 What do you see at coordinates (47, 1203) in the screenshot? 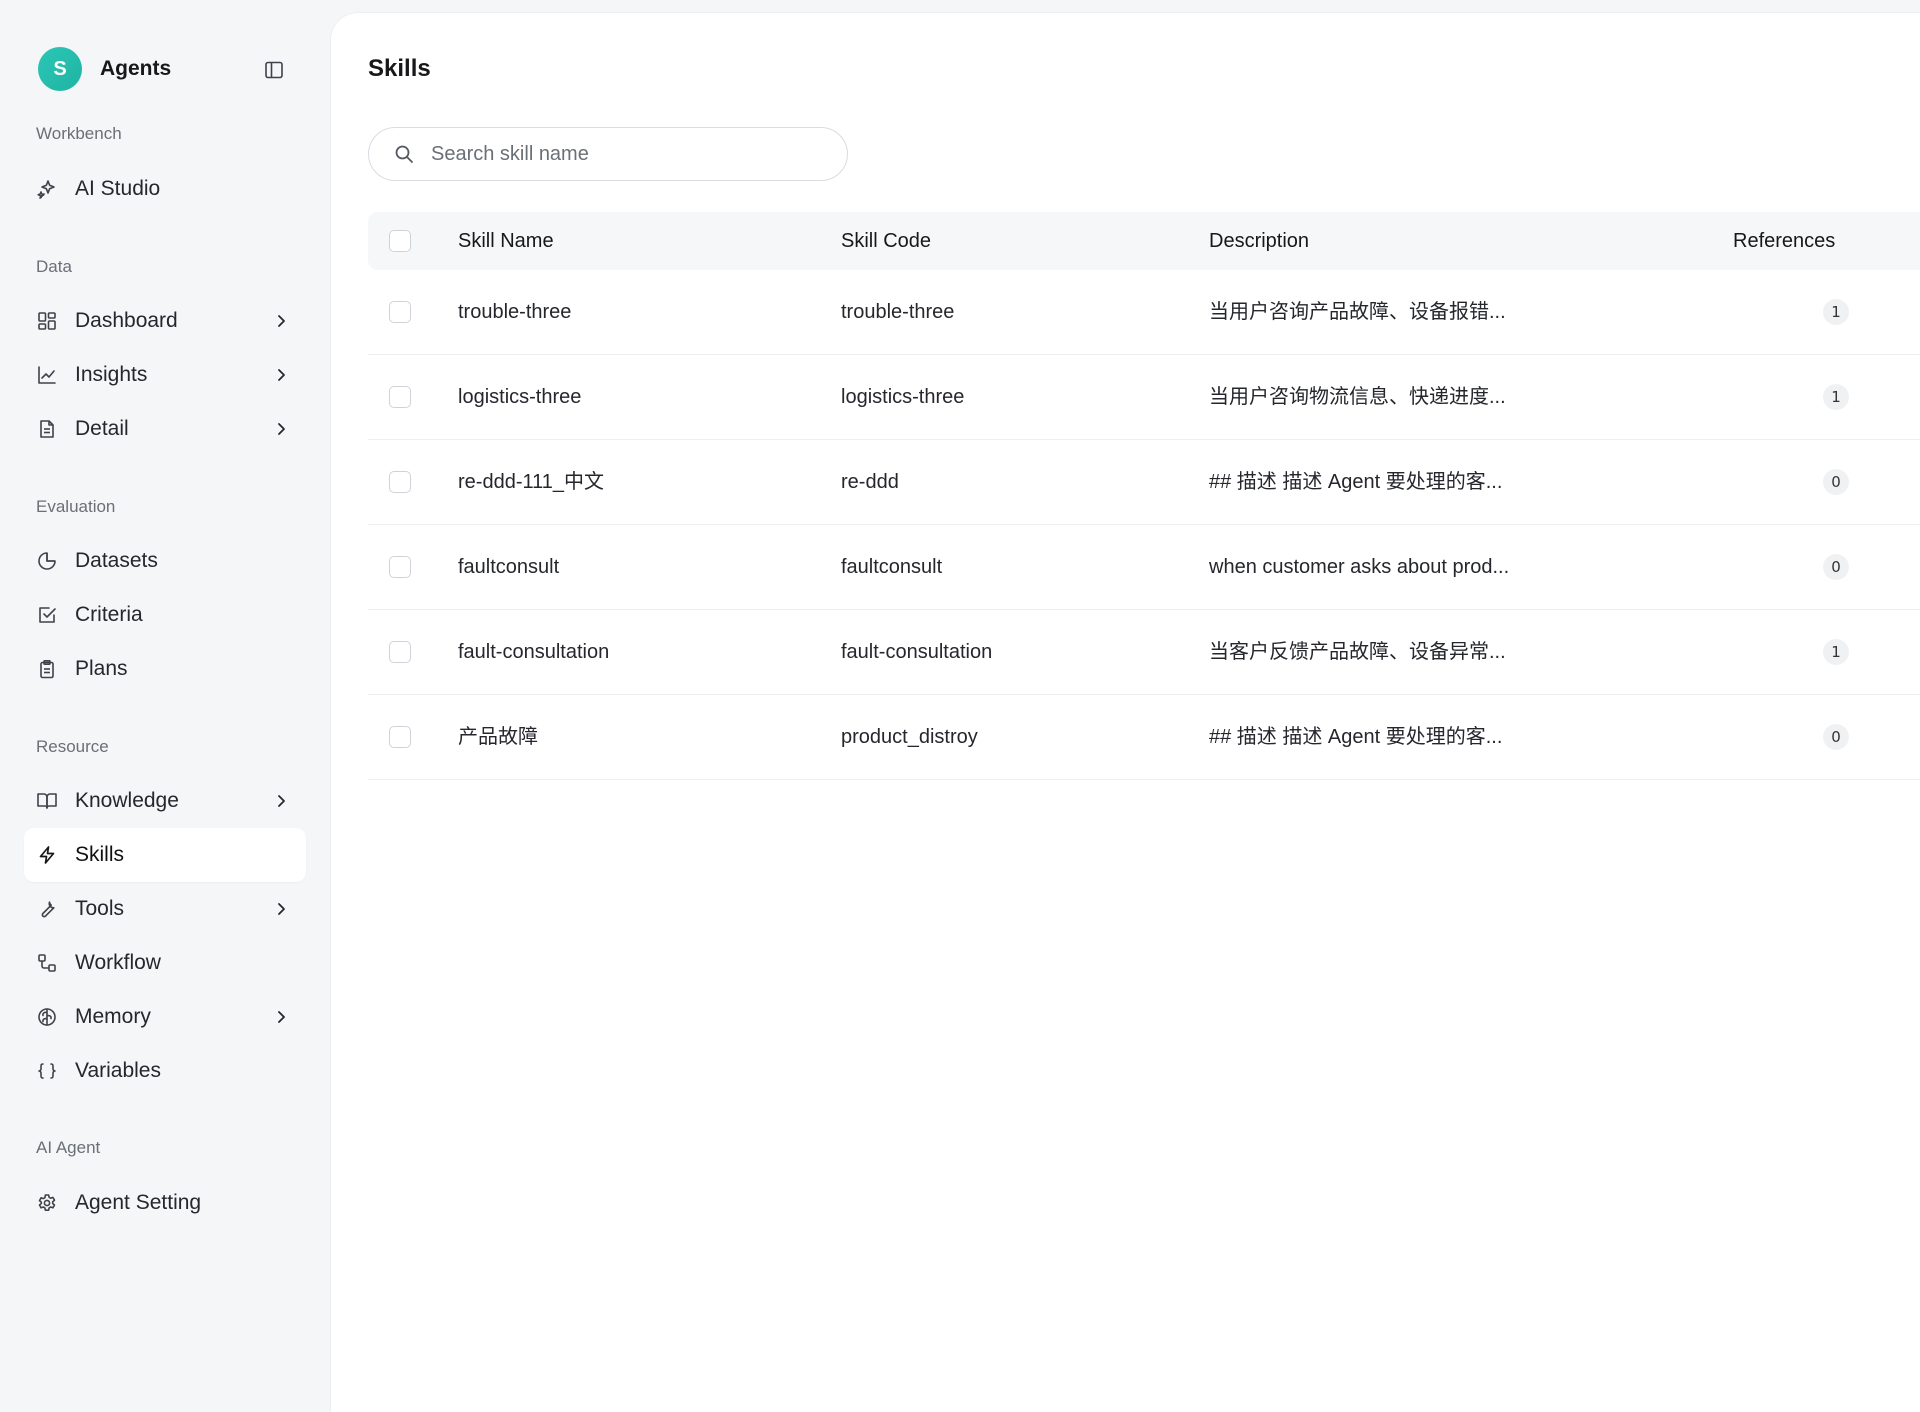
I see `gear-icon` at bounding box center [47, 1203].